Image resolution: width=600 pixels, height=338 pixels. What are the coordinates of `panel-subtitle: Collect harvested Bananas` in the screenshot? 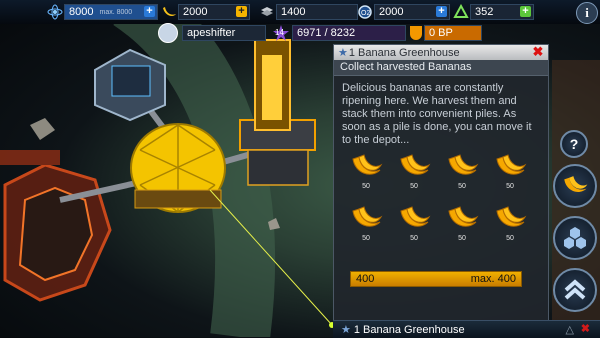 It's located at (441, 68).